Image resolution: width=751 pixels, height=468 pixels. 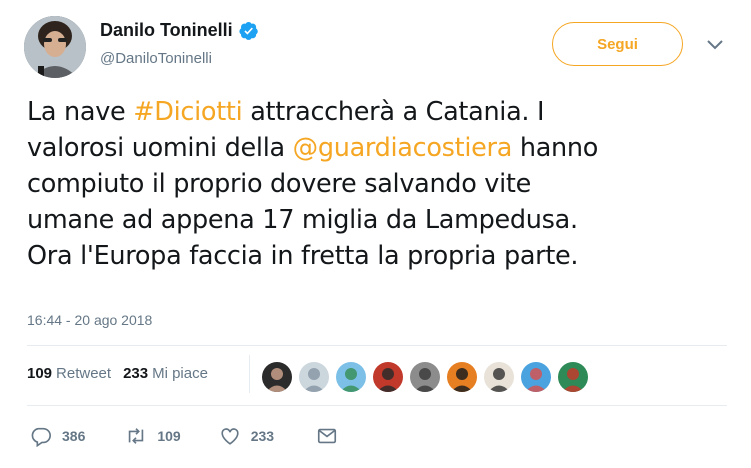 What do you see at coordinates (249, 31) in the screenshot?
I see `verified-badge-icon` at bounding box center [249, 31].